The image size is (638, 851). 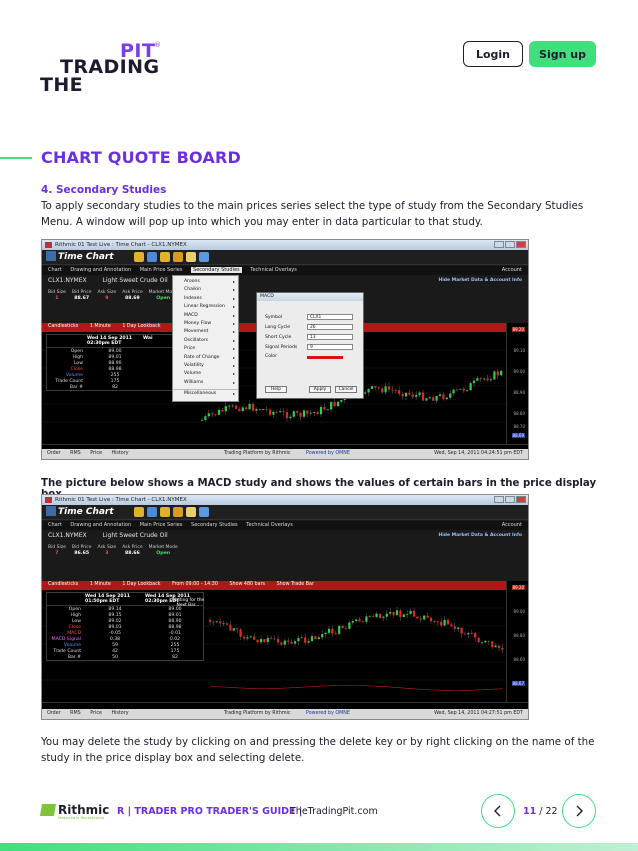 What do you see at coordinates (334, 811) in the screenshot?
I see `site-link: TheTradingPit.com` at bounding box center [334, 811].